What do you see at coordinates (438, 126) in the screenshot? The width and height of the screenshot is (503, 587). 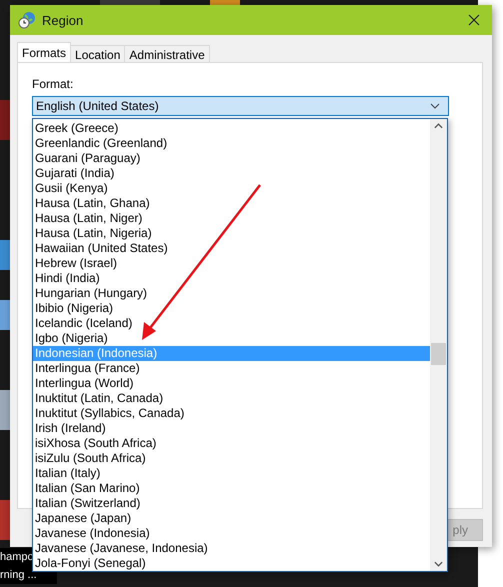 I see `scroll-up-icon` at bounding box center [438, 126].